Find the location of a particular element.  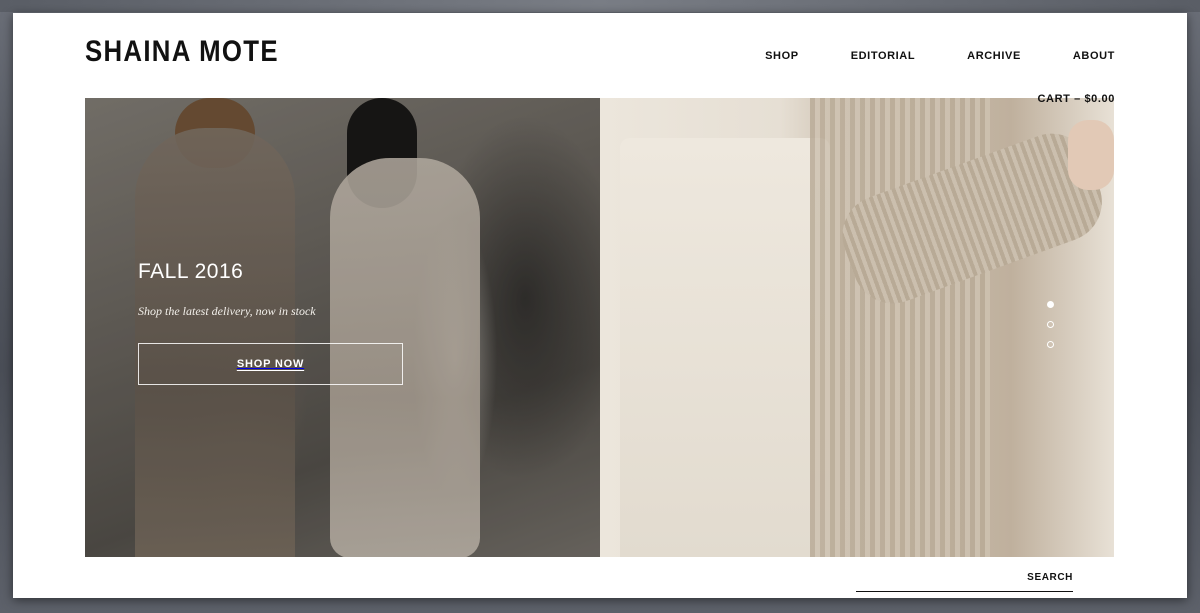

hero-subtitle: Shop the latest delivery, now in stock is located at coordinates (227, 311).